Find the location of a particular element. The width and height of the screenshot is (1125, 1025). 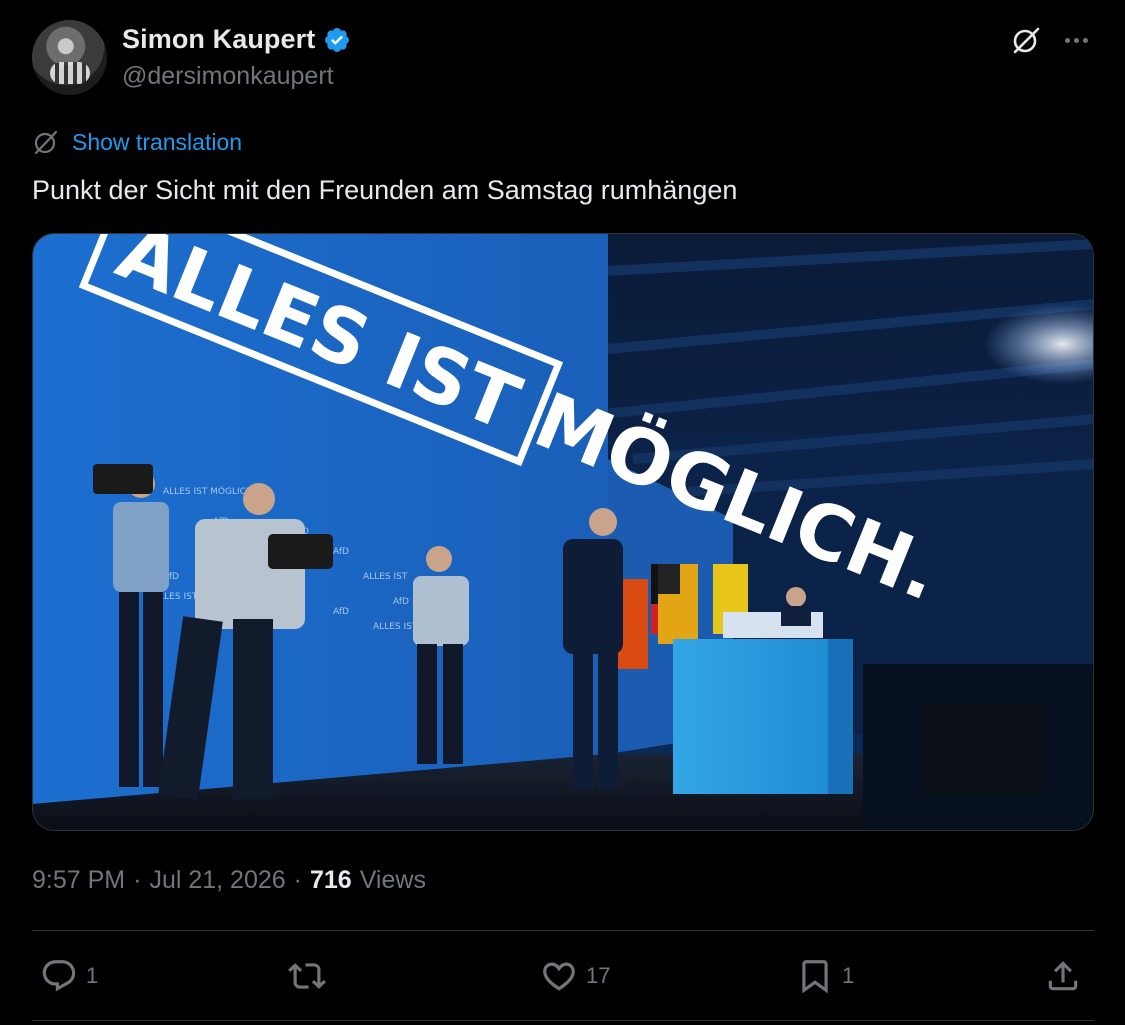

share-button is located at coordinates (1063, 976).